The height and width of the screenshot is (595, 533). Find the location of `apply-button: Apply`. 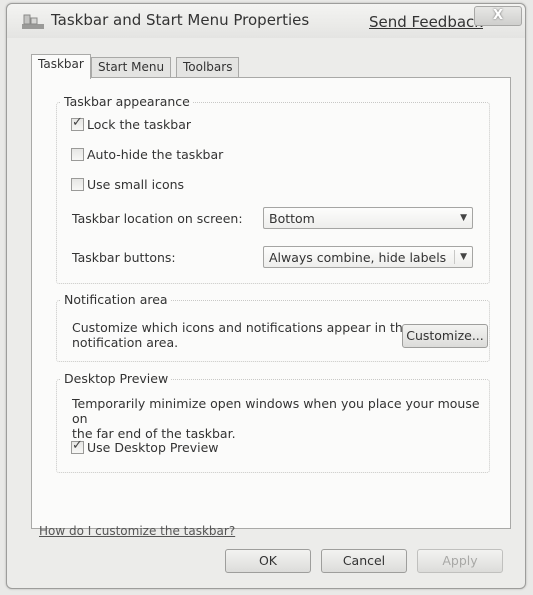

apply-button: Apply is located at coordinates (460, 561).